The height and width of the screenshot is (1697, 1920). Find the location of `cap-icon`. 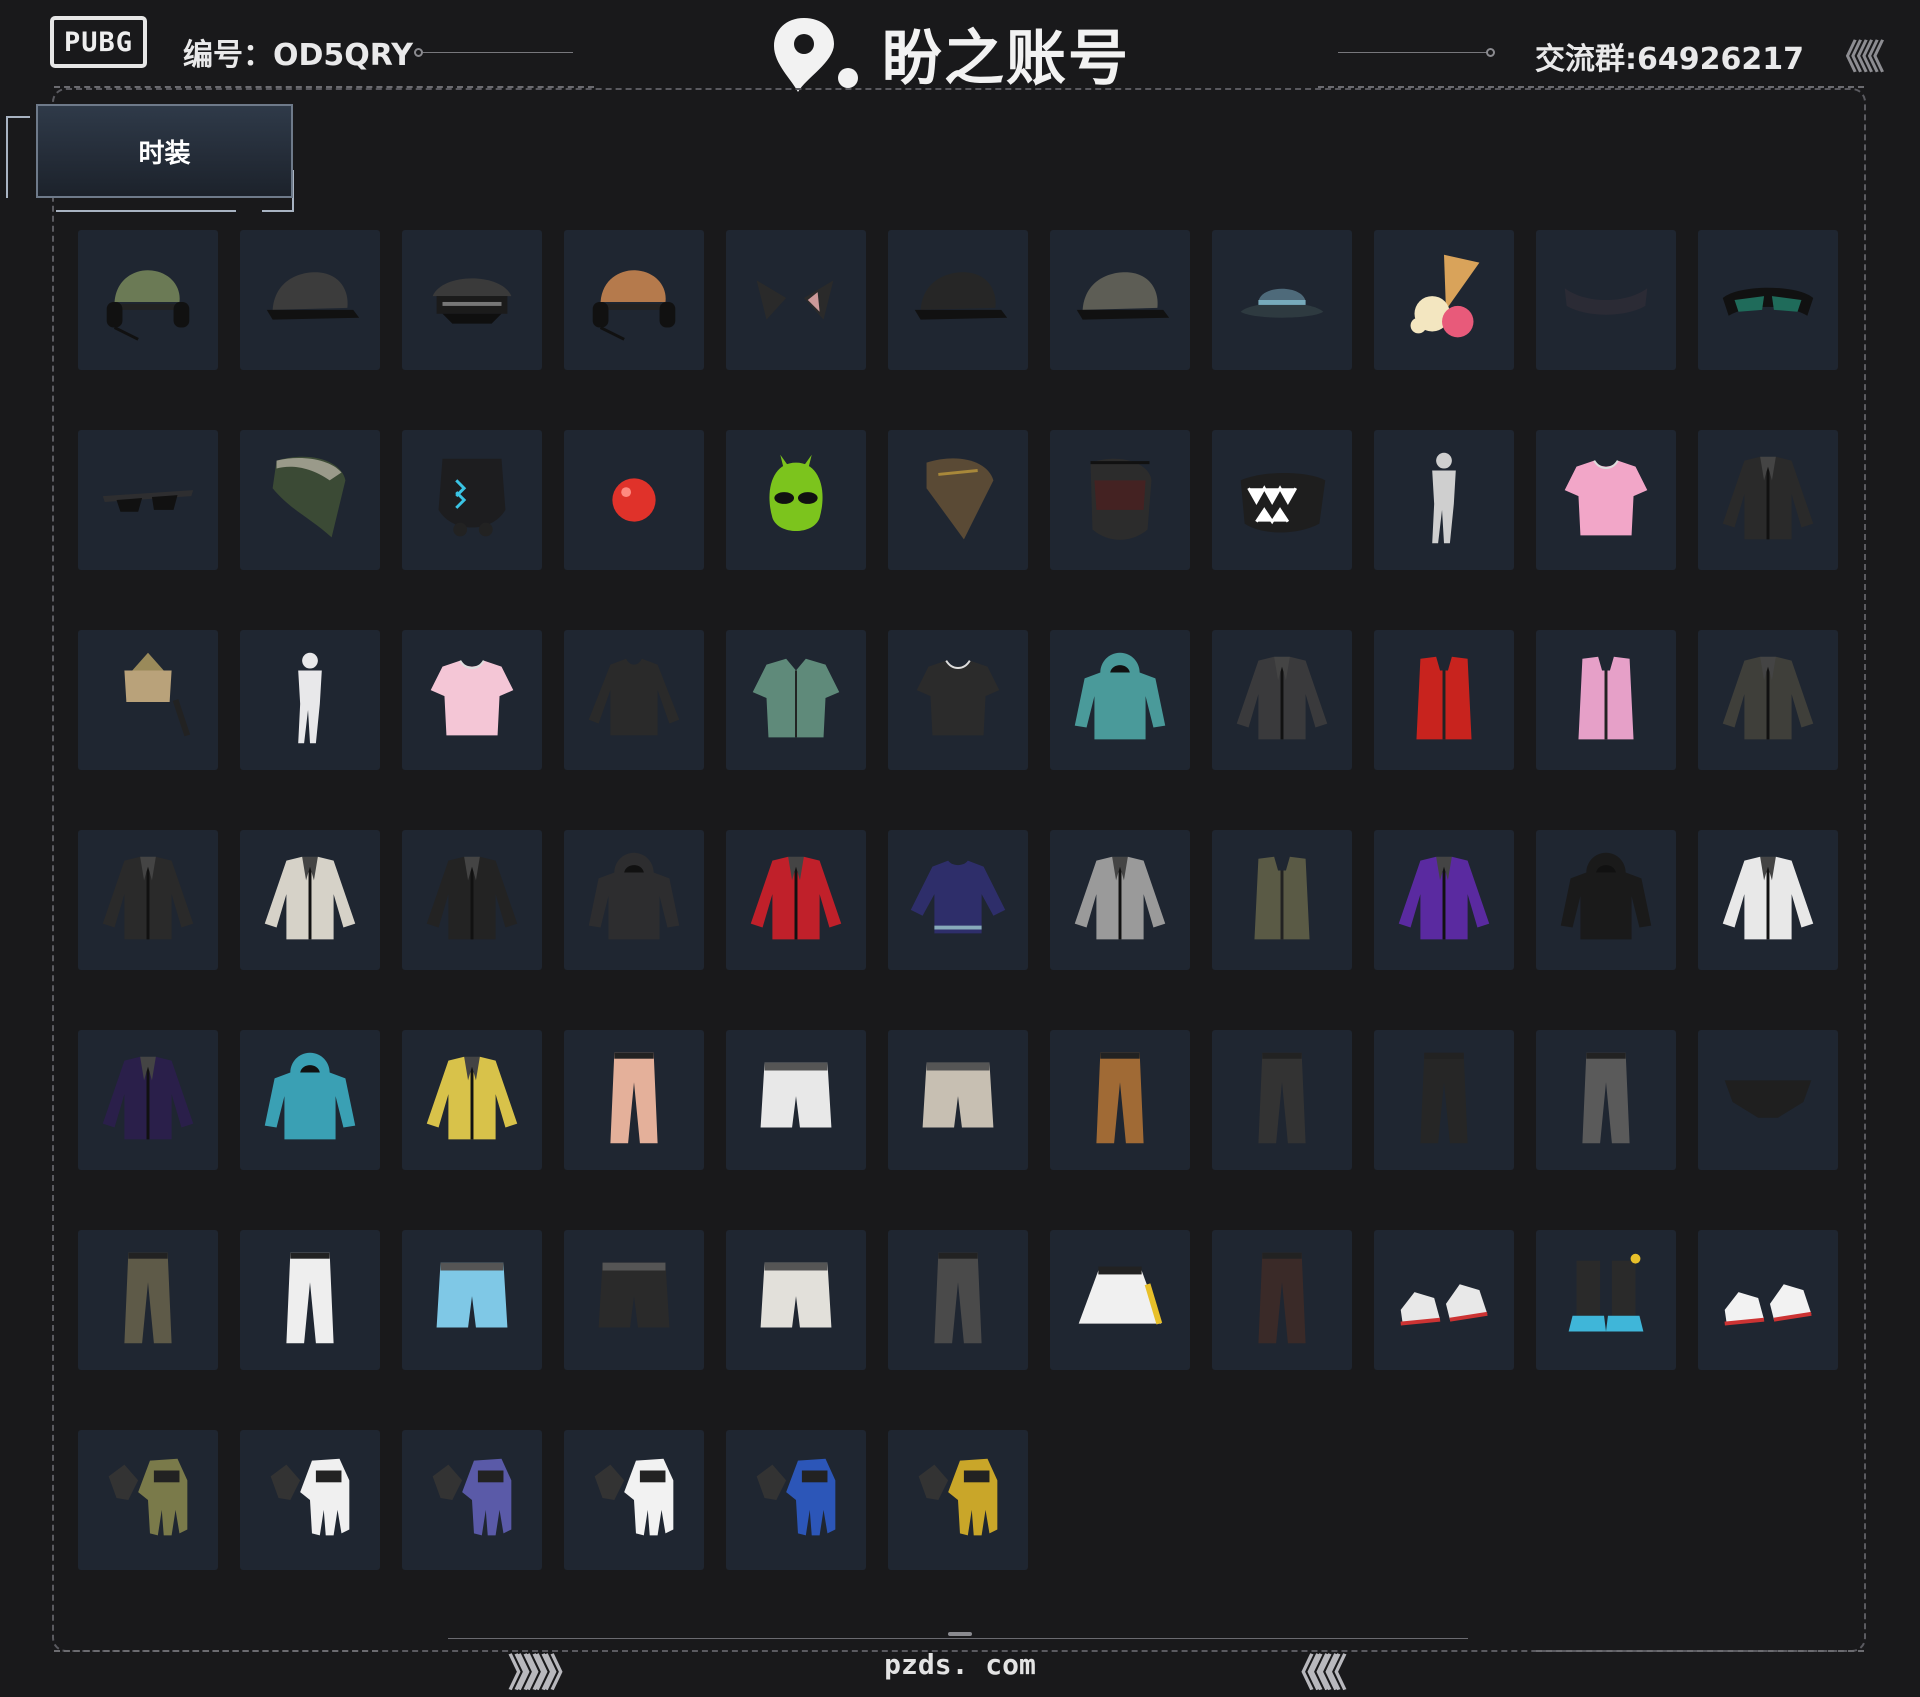

cap-icon is located at coordinates (1123, 296).